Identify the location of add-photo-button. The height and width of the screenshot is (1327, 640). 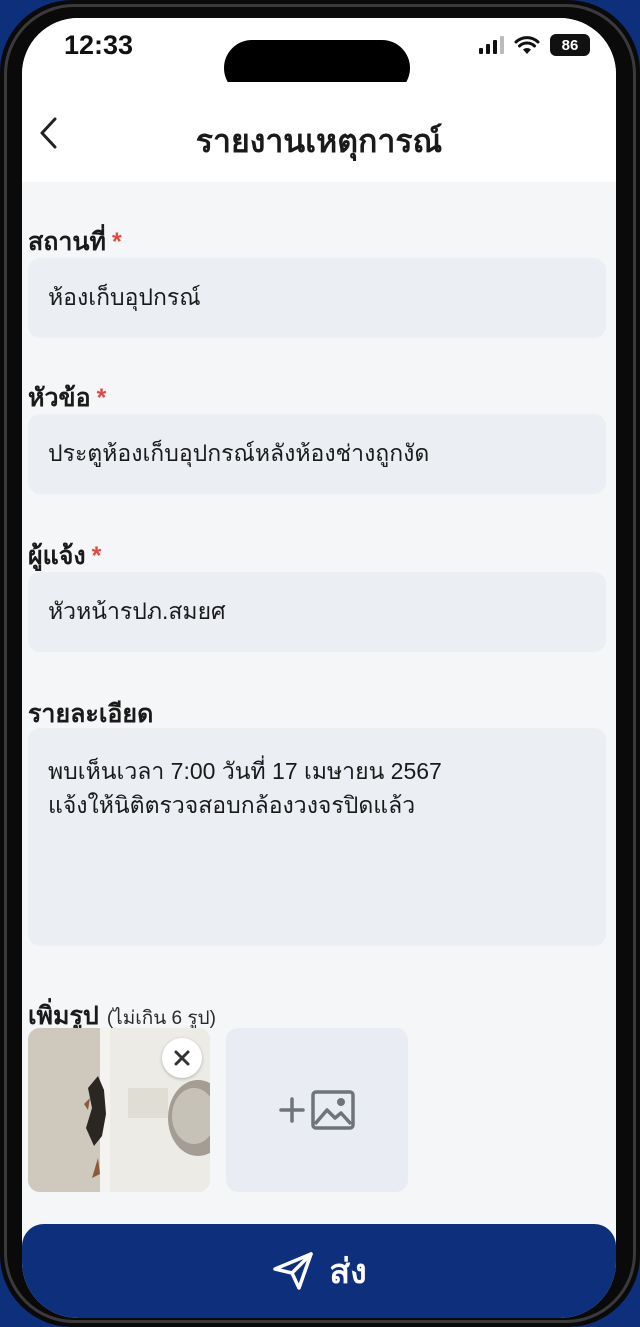
(317, 1110).